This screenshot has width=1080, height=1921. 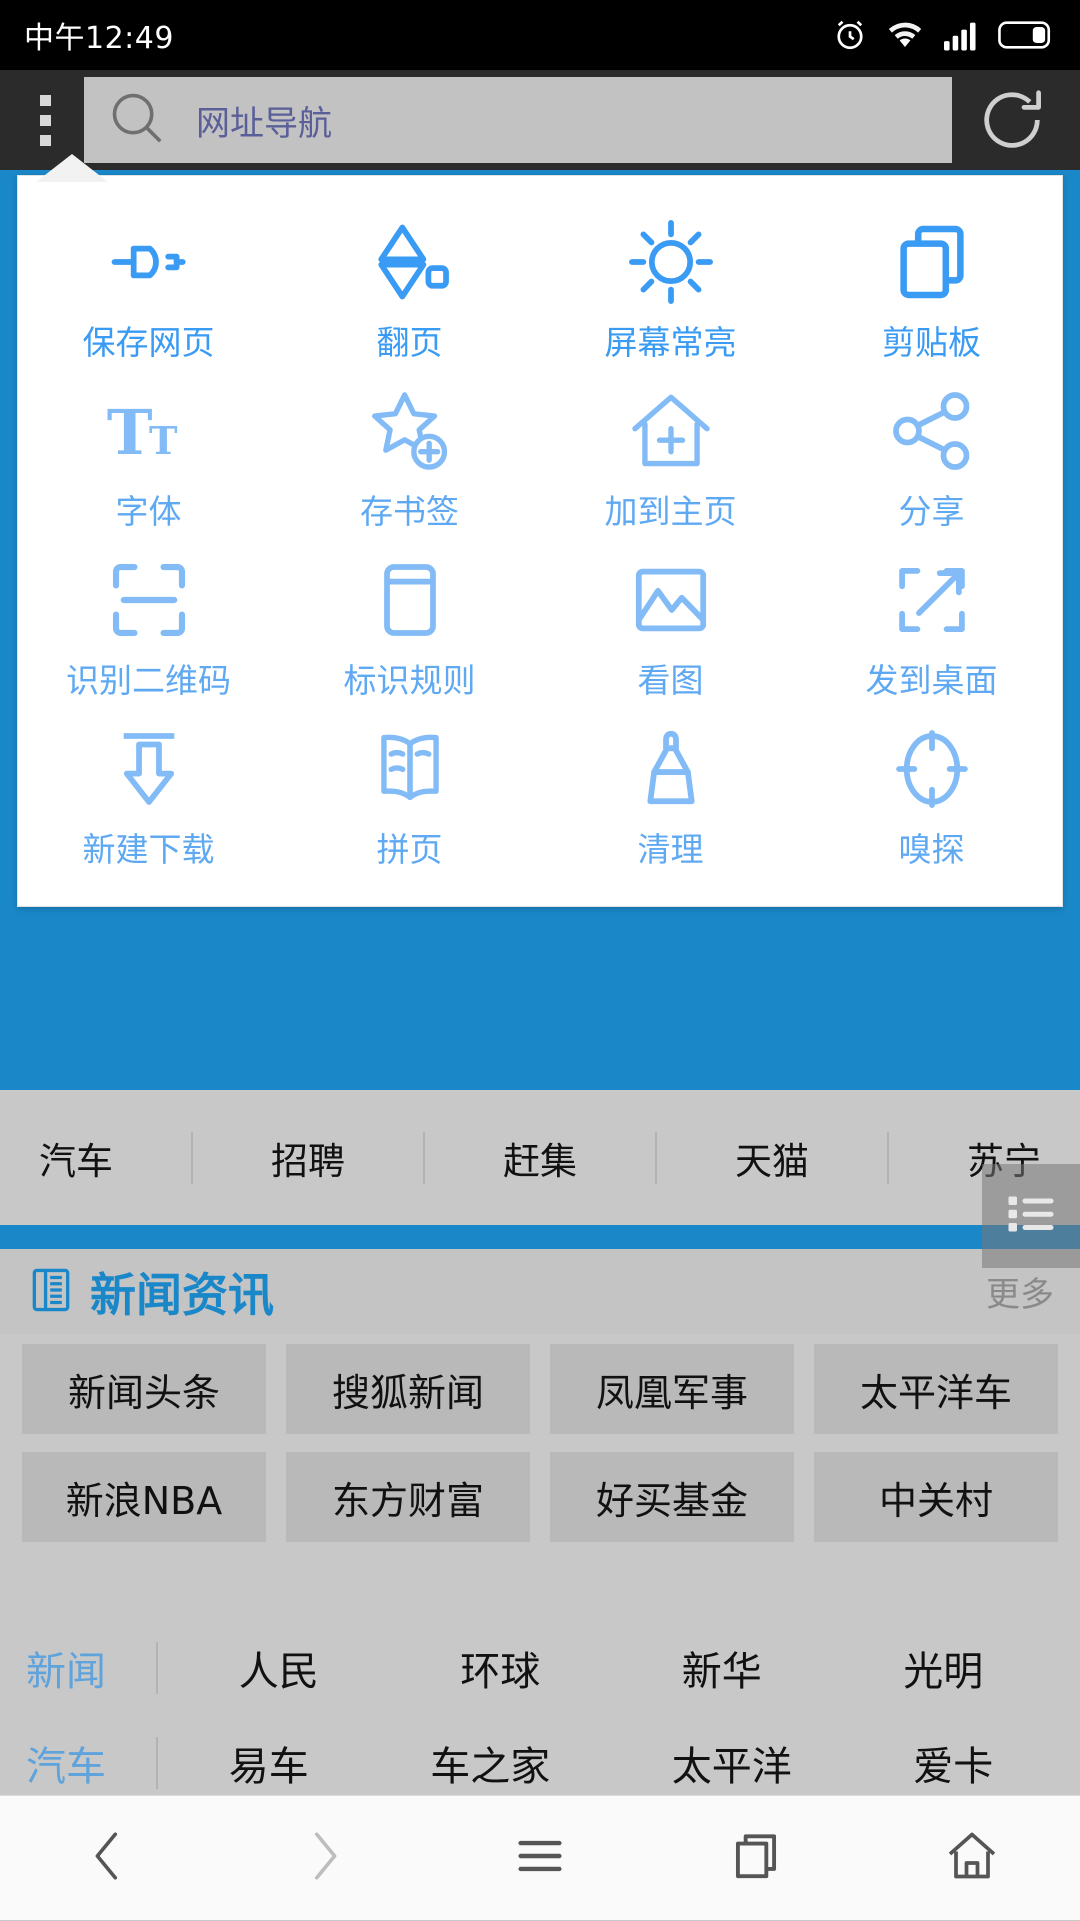 What do you see at coordinates (931, 849) in the screenshot?
I see `menu-item-label: 嗅探` at bounding box center [931, 849].